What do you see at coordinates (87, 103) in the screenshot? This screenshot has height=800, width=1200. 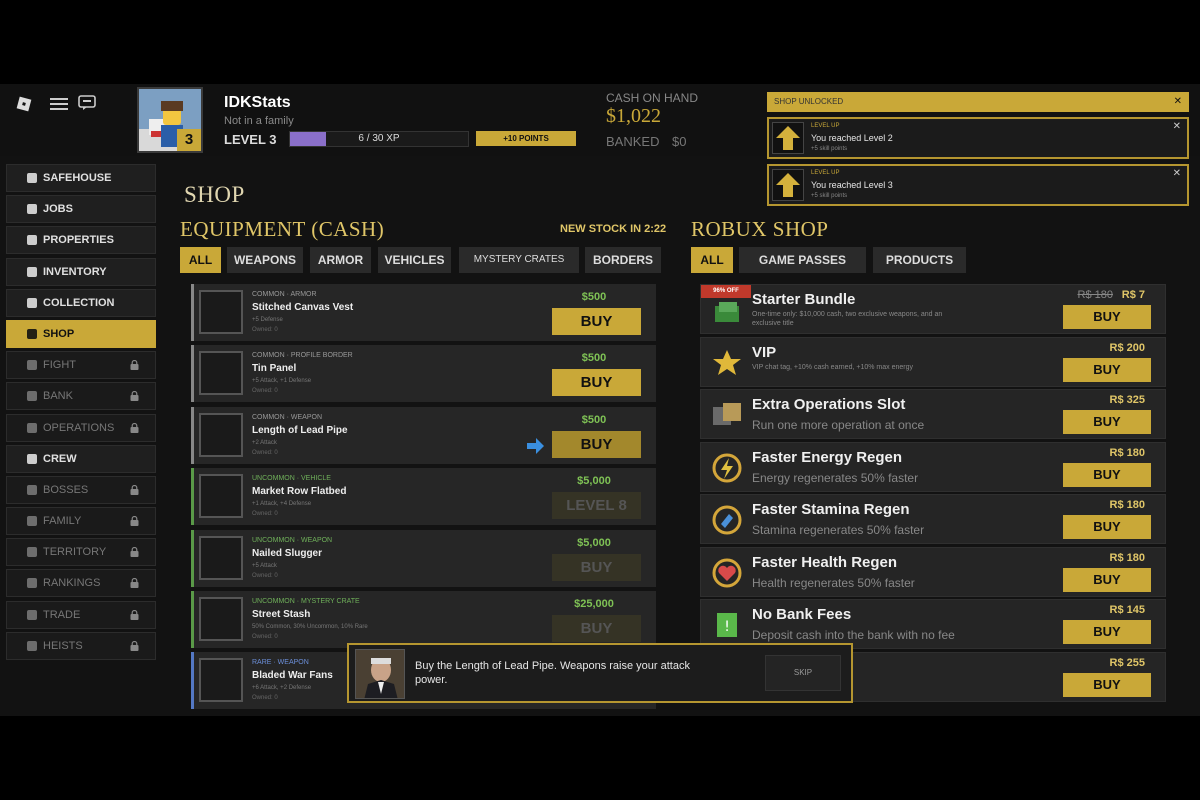 I see `chat-icon` at bounding box center [87, 103].